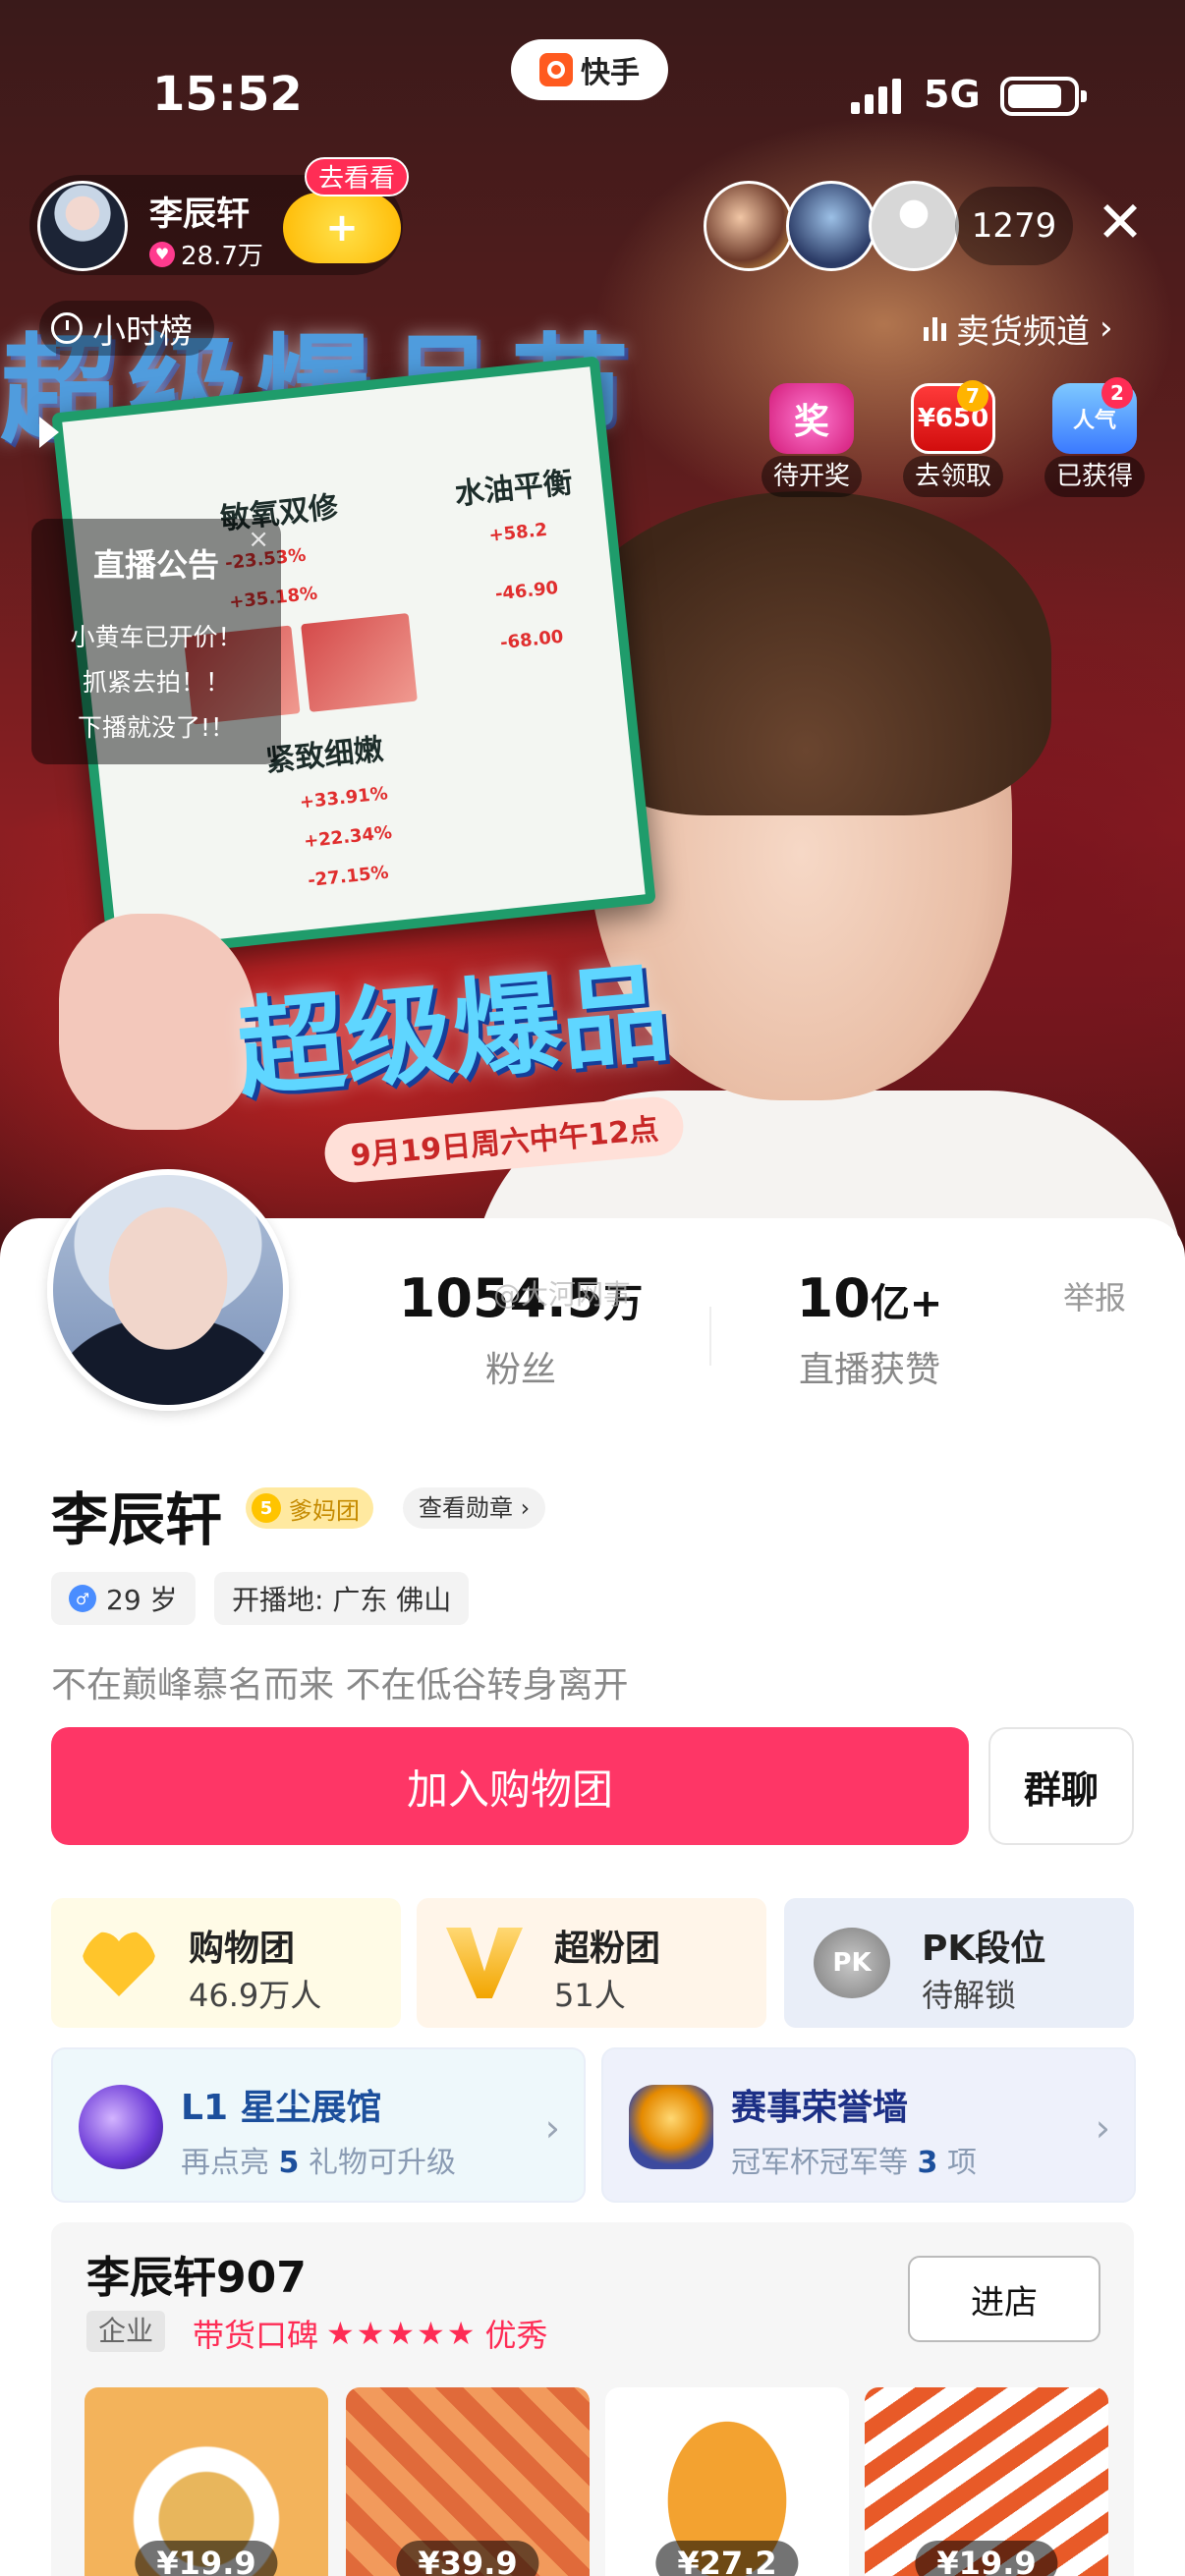 This screenshot has height=2576, width=1185. I want to click on shopping-group-card: 购物团 46.9万人, so click(226, 1963).